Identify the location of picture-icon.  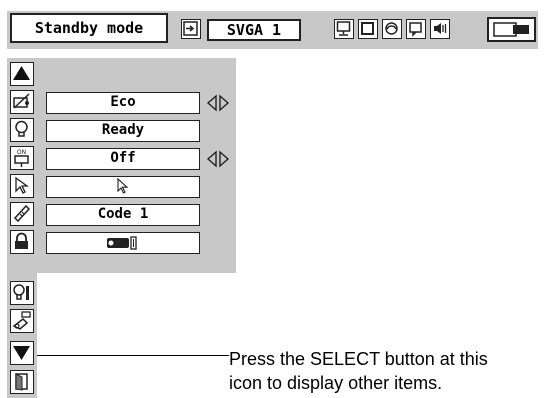
(416, 29).